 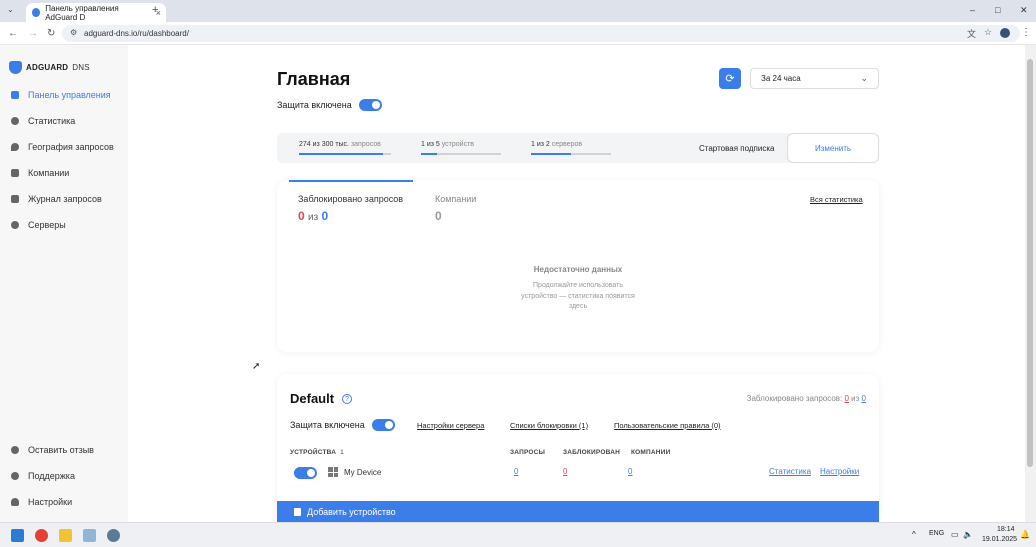 I want to click on requests-progress-fill, so click(x=341, y=154).